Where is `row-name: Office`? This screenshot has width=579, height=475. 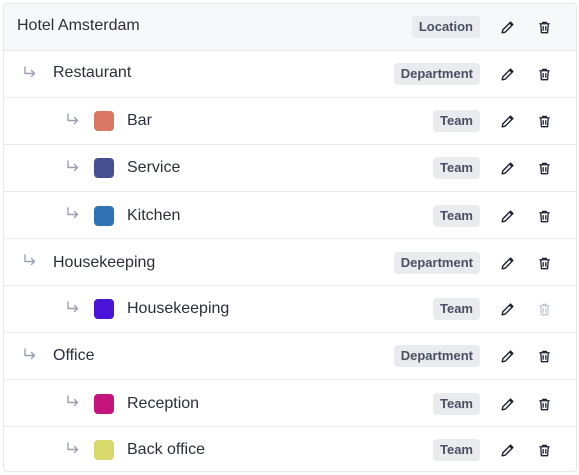
row-name: Office is located at coordinates (74, 355).